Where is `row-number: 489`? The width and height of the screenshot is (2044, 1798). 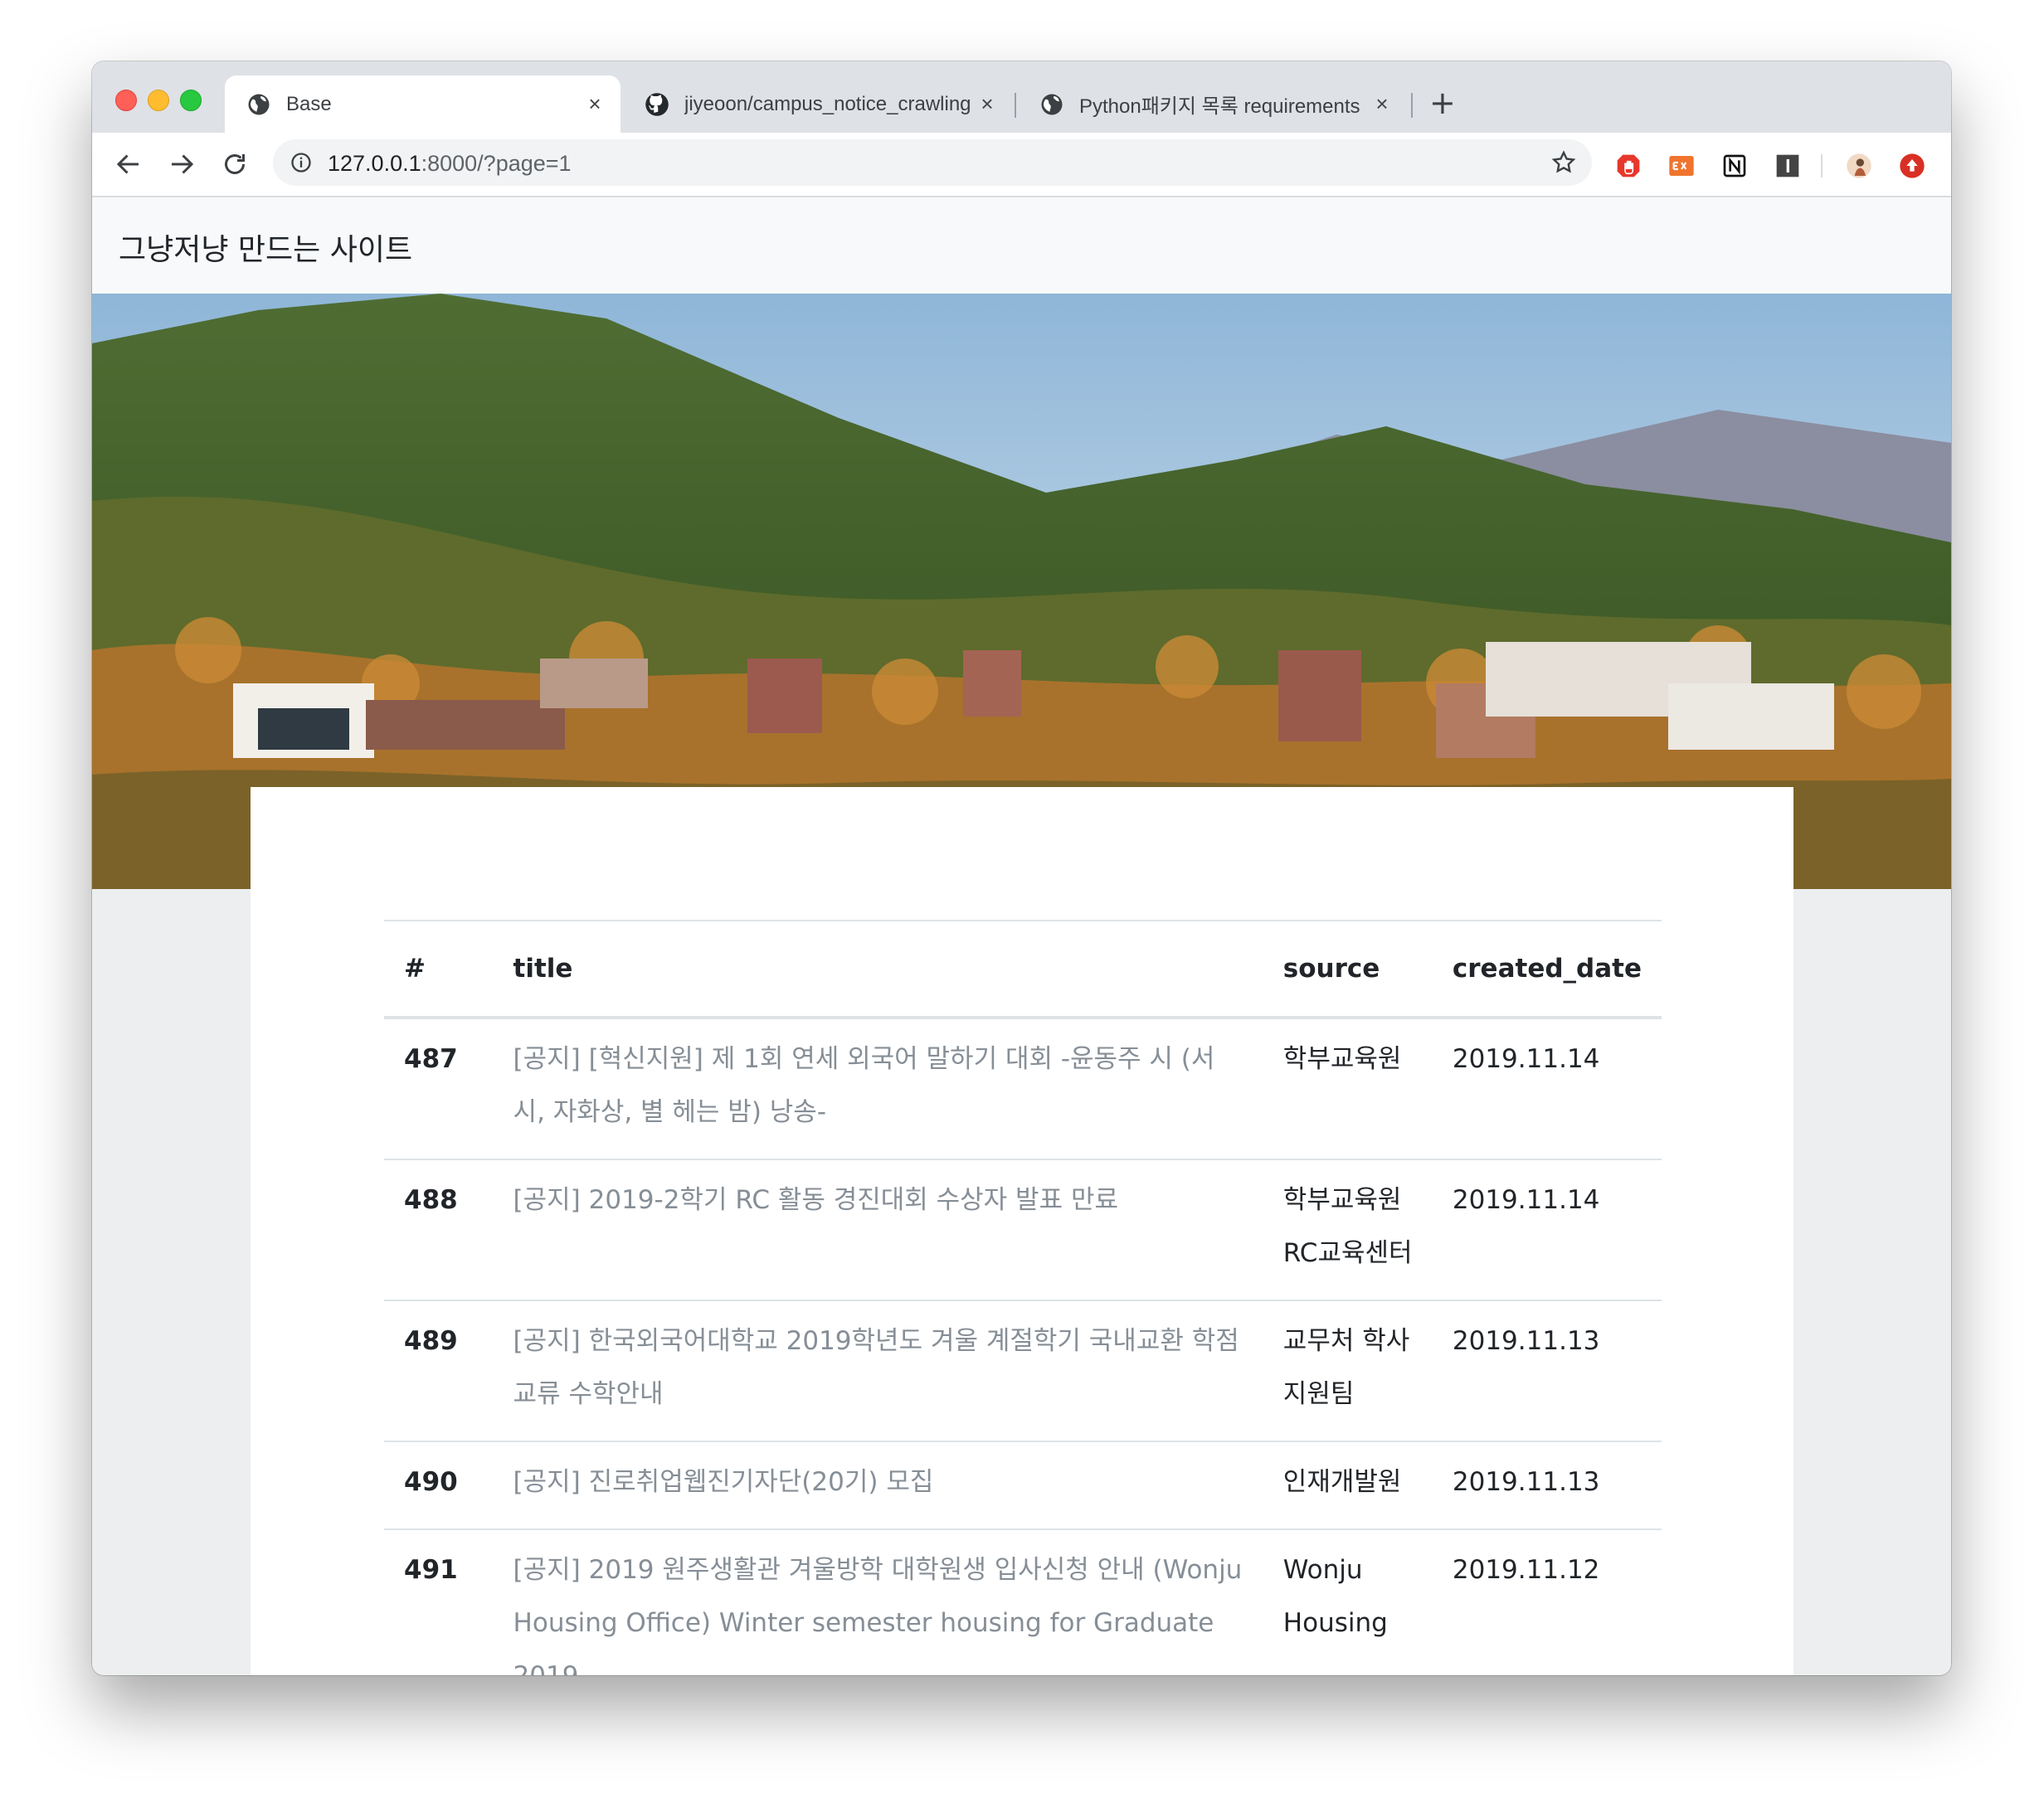 row-number: 489 is located at coordinates (431, 1341).